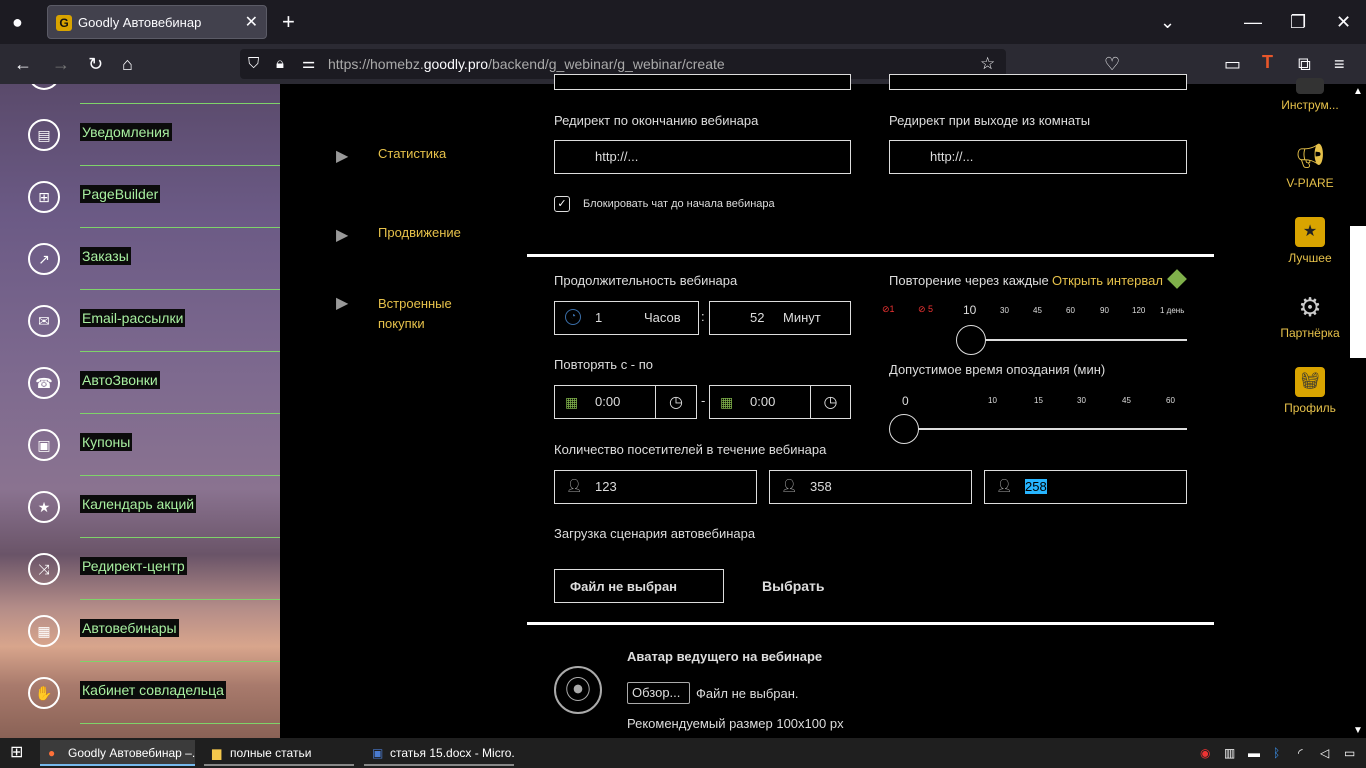  Describe the element at coordinates (1276, 753) in the screenshot. I see `tray-bluetooth-icon: ᛒ` at that location.